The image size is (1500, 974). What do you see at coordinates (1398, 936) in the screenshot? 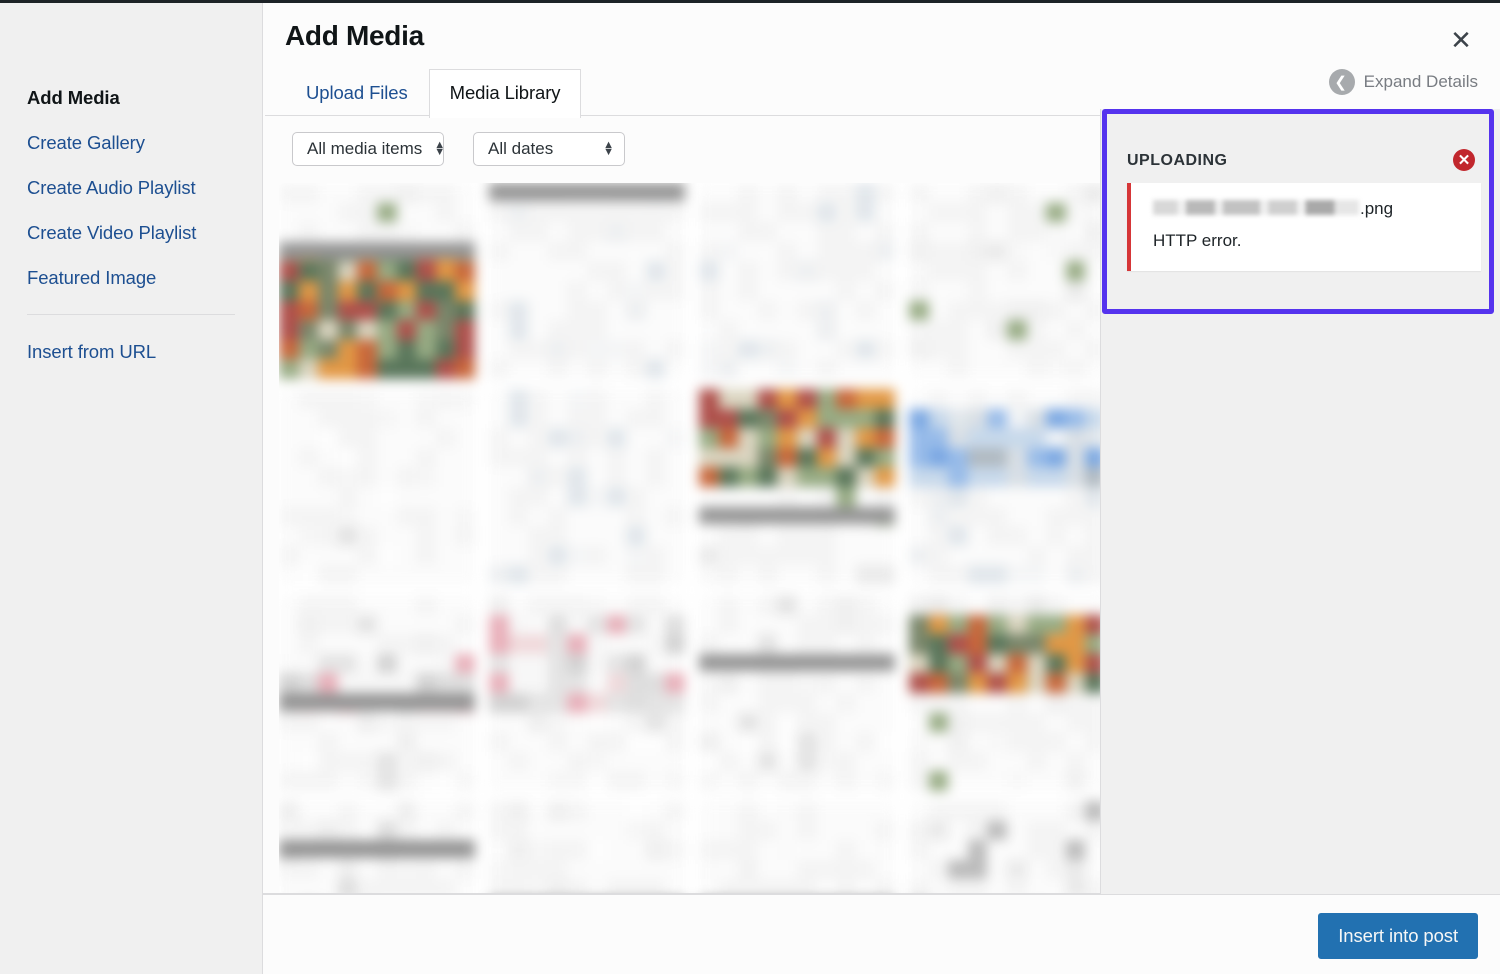
I see `insert-into-post-button: Insert into post` at bounding box center [1398, 936].